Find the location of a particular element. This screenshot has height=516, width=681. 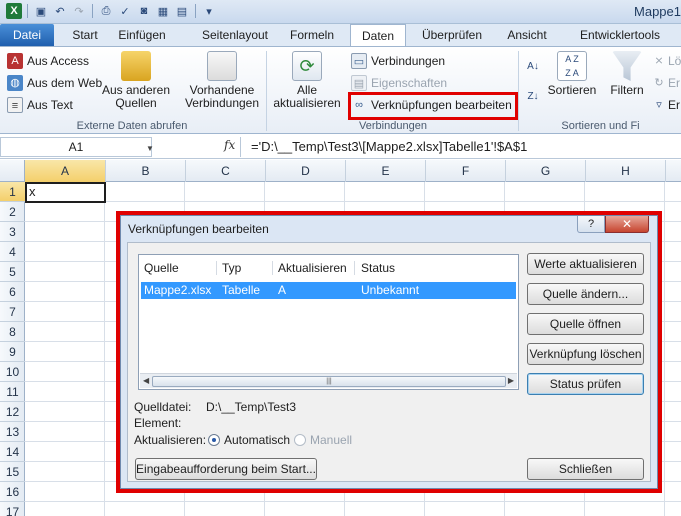

clear-filter-icon: ⨯ is located at coordinates (659, 61).